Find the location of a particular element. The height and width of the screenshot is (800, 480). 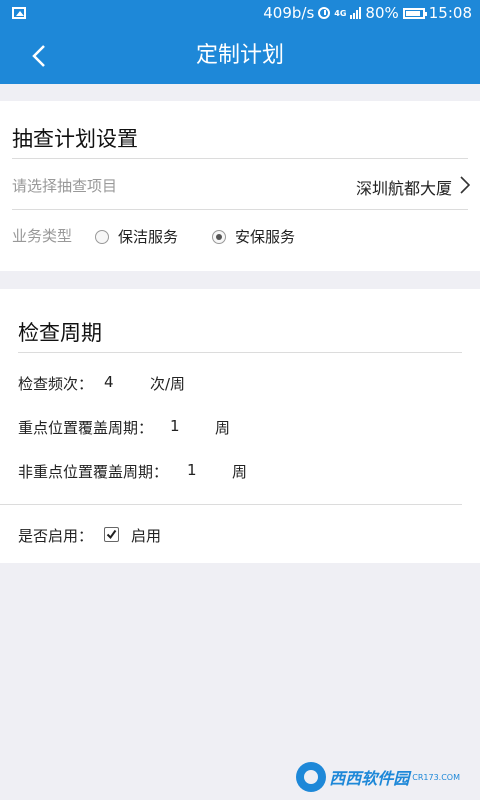

key-coverage-unit: 周 is located at coordinates (223, 428).